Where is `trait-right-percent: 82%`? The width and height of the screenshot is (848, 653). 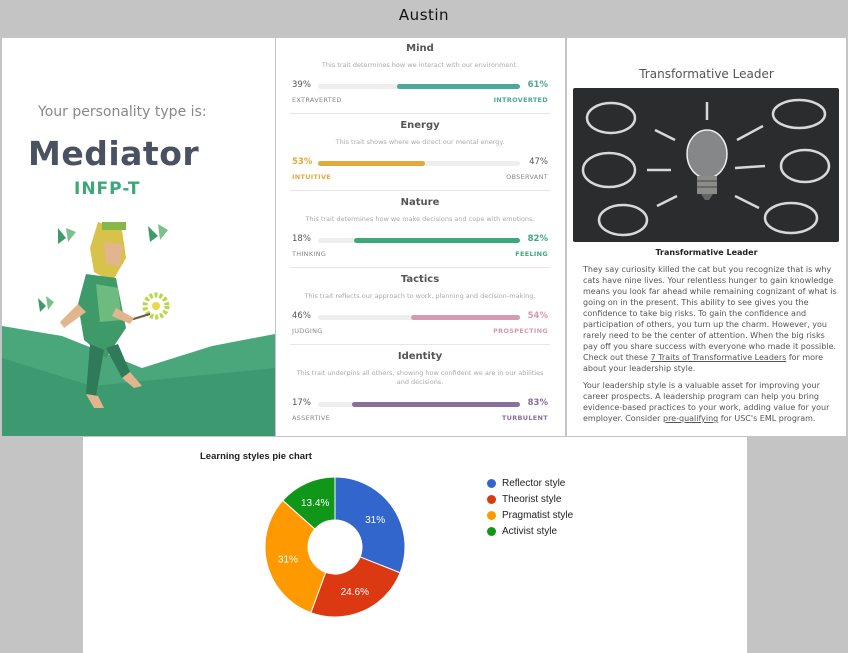 trait-right-percent: 82% is located at coordinates (537, 239).